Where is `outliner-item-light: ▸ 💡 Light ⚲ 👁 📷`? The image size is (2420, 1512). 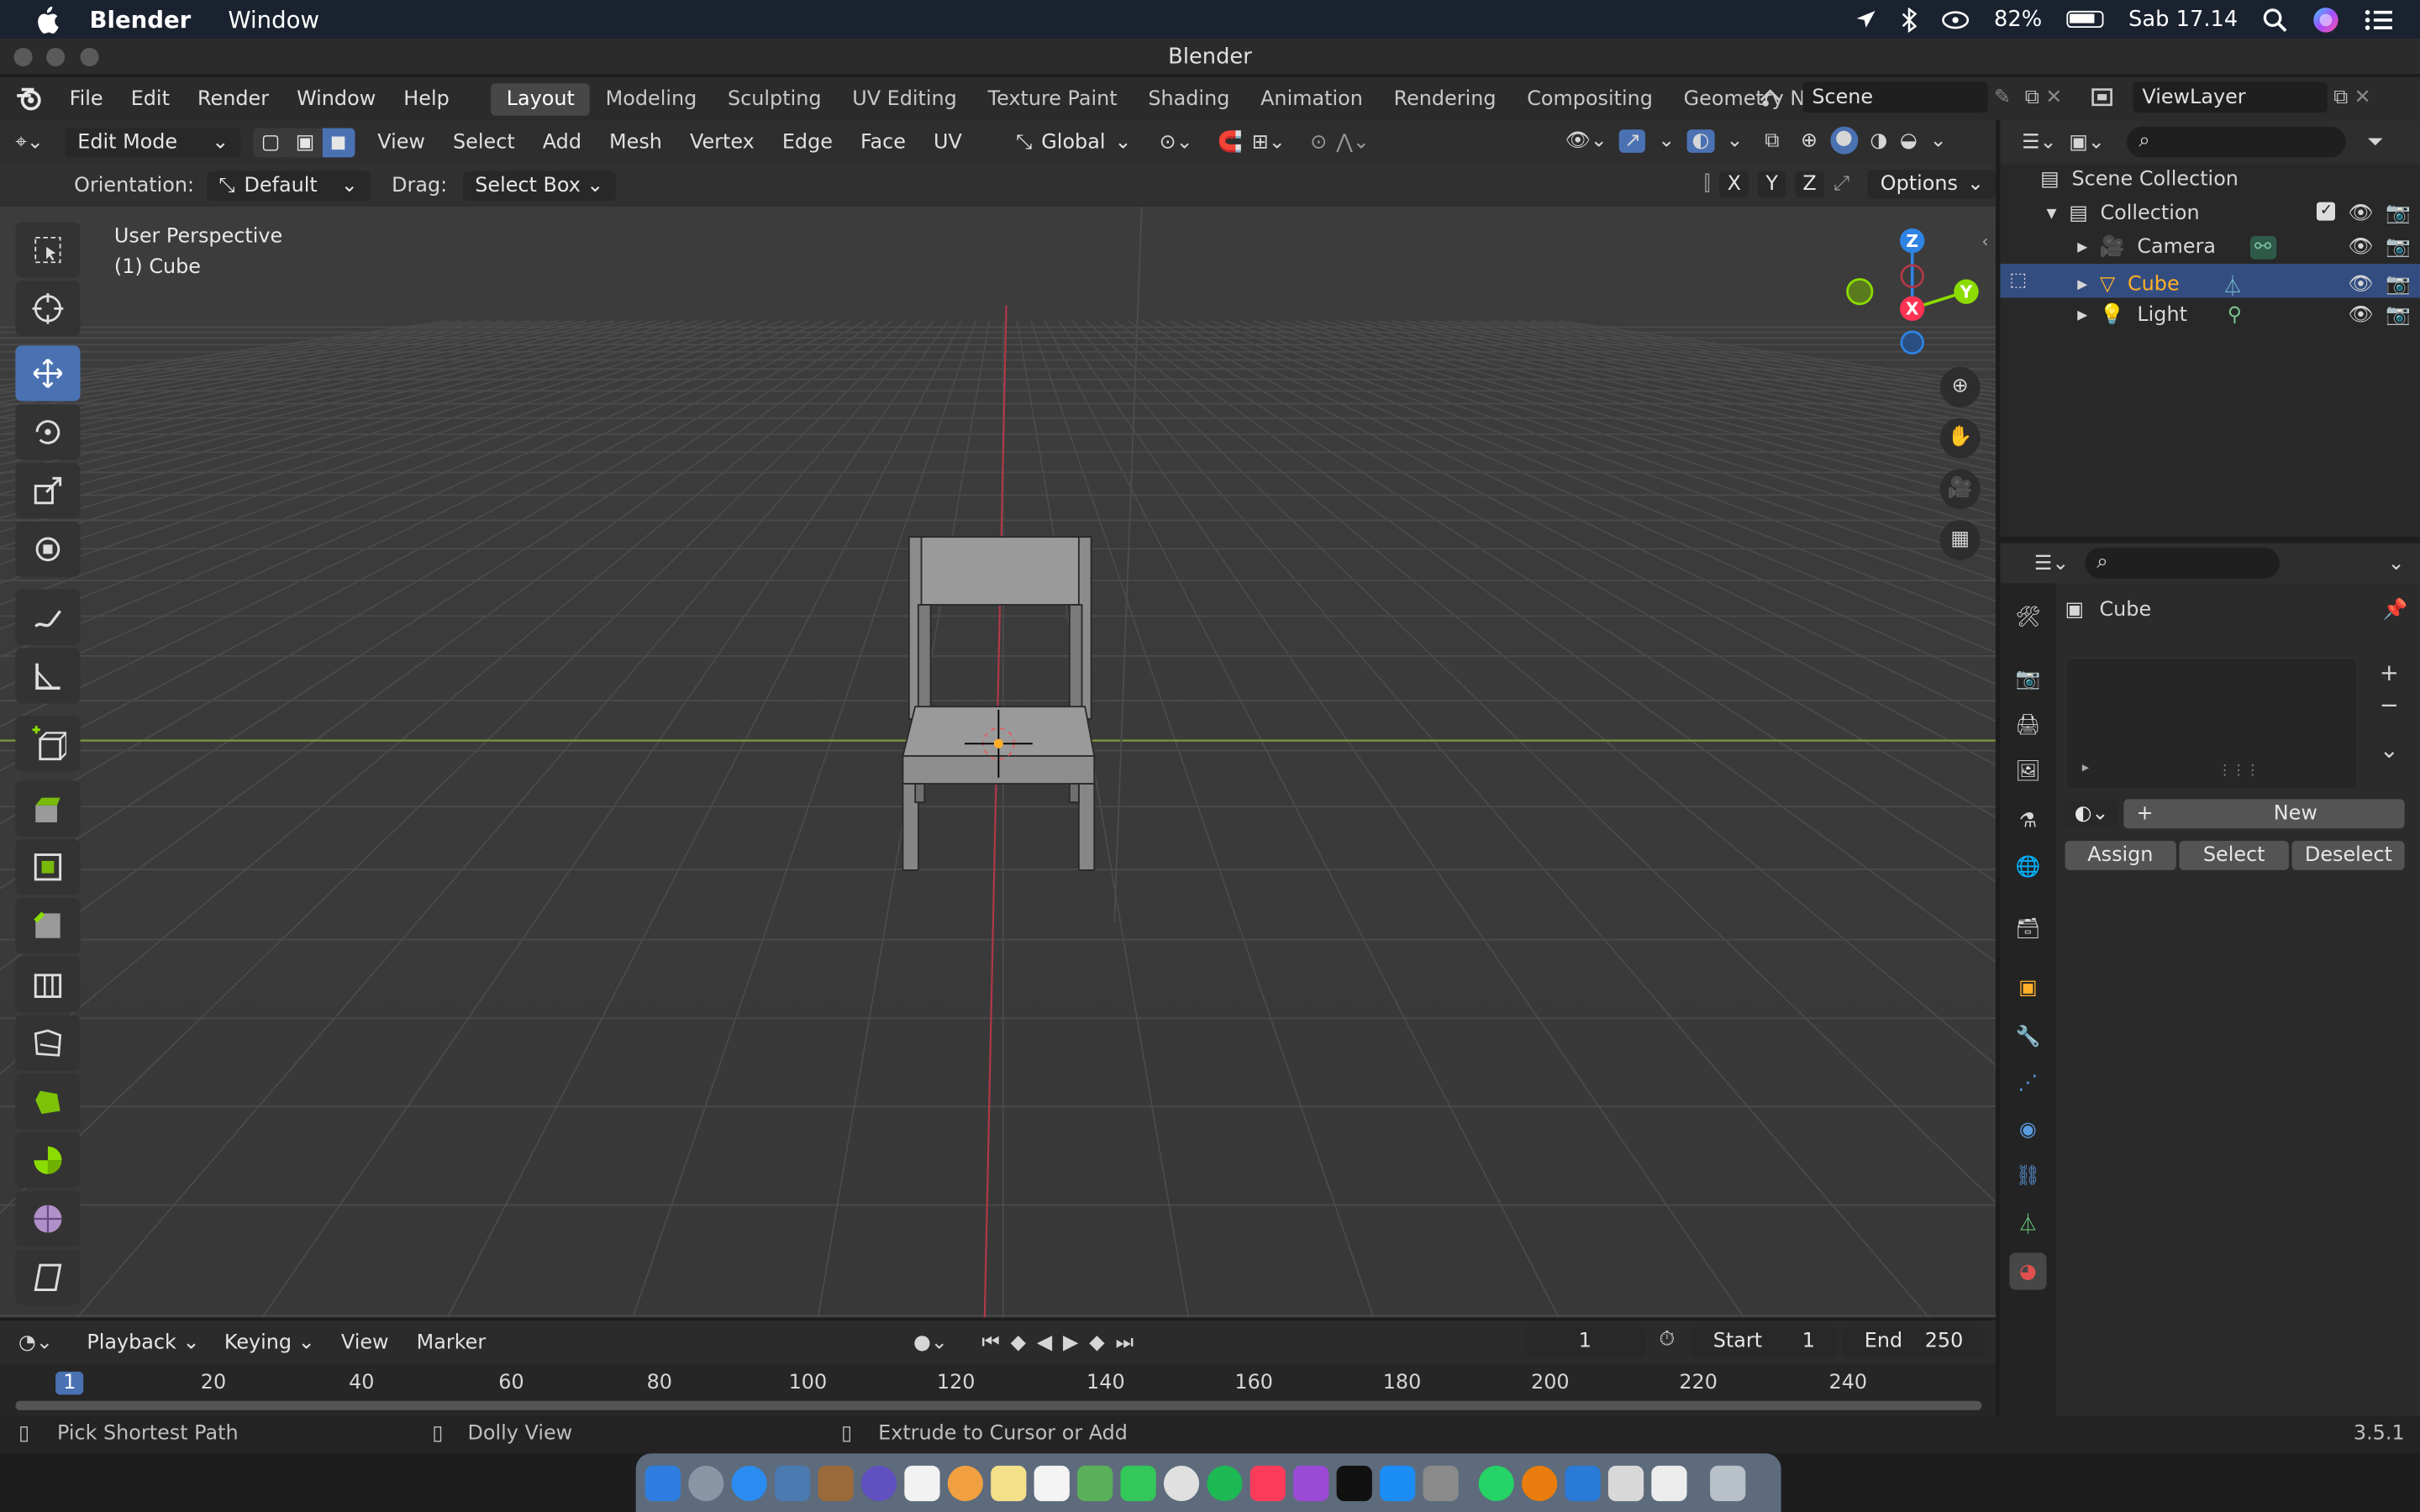 outliner-item-light: ▸ 💡 Light ⚲ 👁 📷 is located at coordinates (2244, 316).